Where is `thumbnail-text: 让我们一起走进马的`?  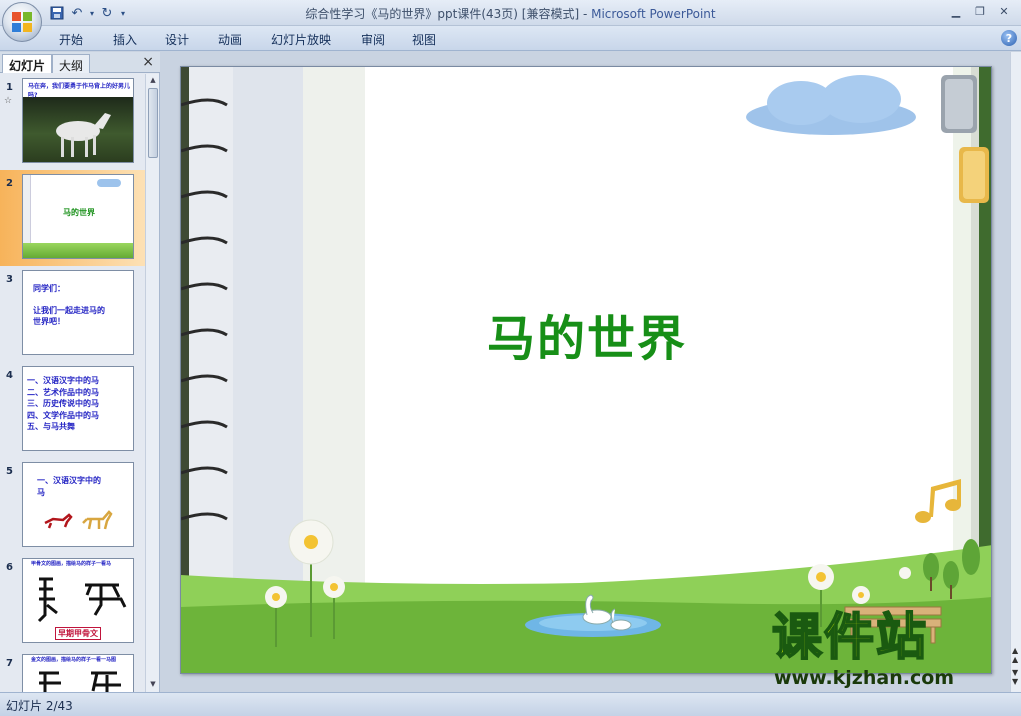 thumbnail-text: 让我们一起走进马的 is located at coordinates (69, 310).